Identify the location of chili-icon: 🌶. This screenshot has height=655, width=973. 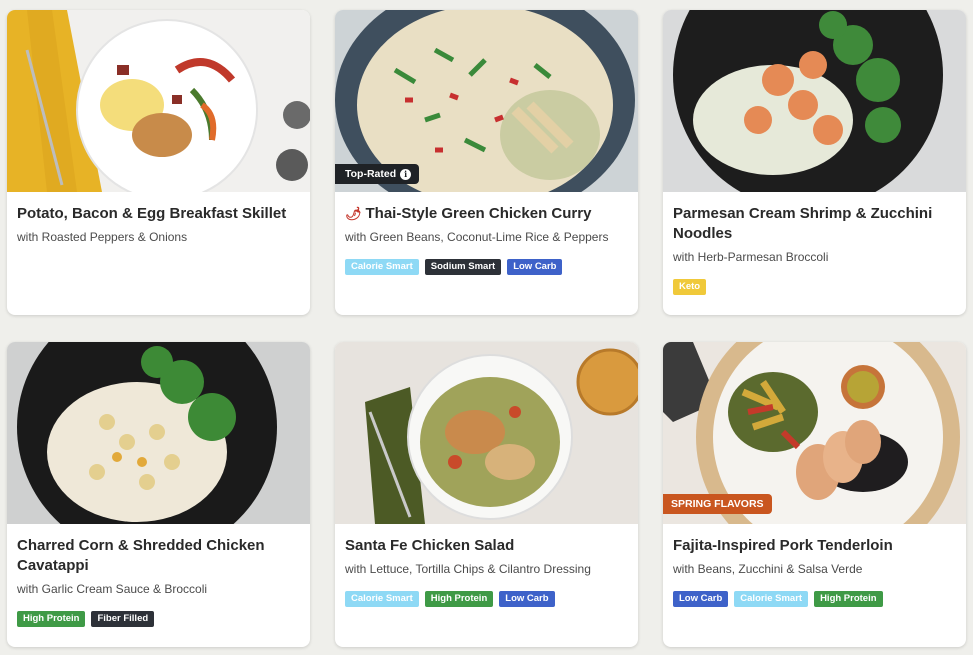
(353, 213).